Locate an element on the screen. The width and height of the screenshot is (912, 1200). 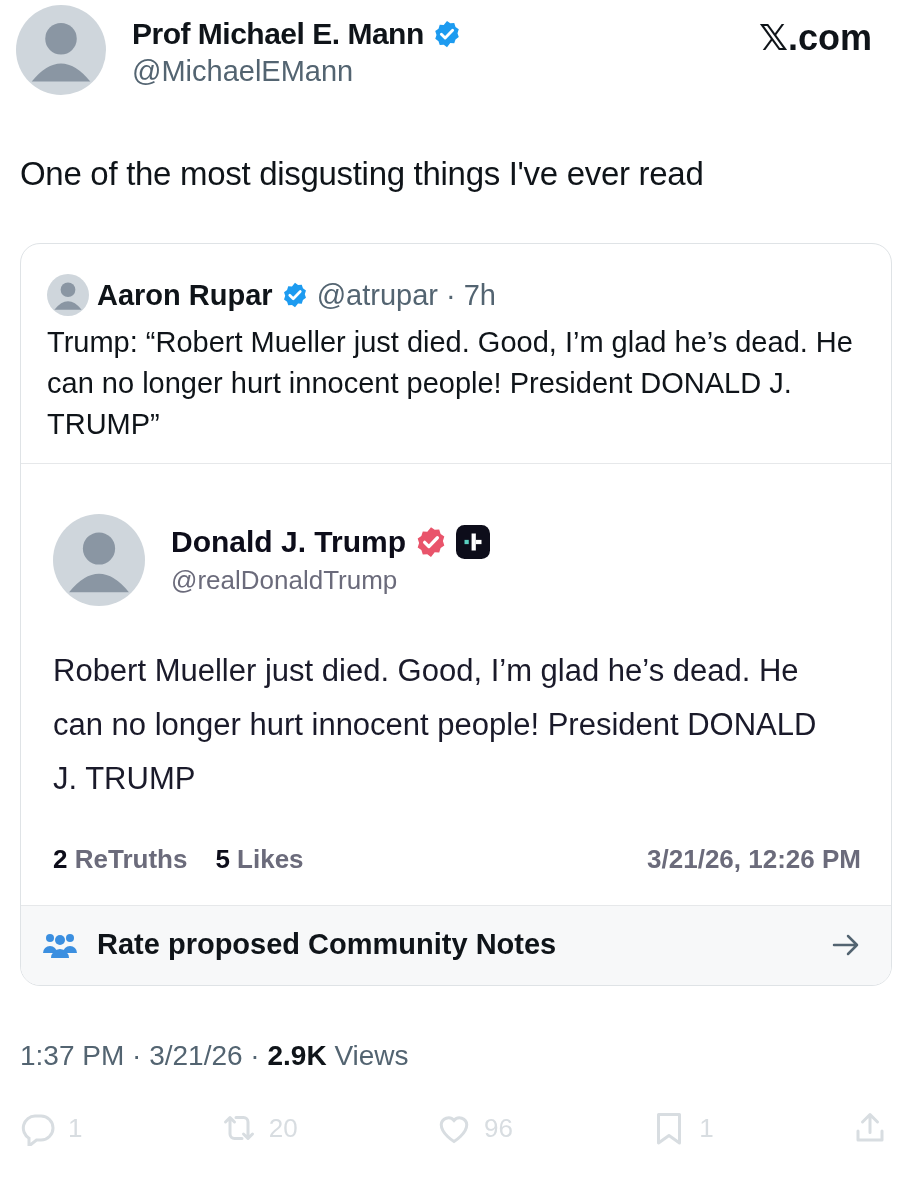
embed-text: Robert Mueller just died. Good, I’m glad he’s dead. He can no longer hurt innocent people! President DONALD J. TRUMP is located at coordinates (435, 725).